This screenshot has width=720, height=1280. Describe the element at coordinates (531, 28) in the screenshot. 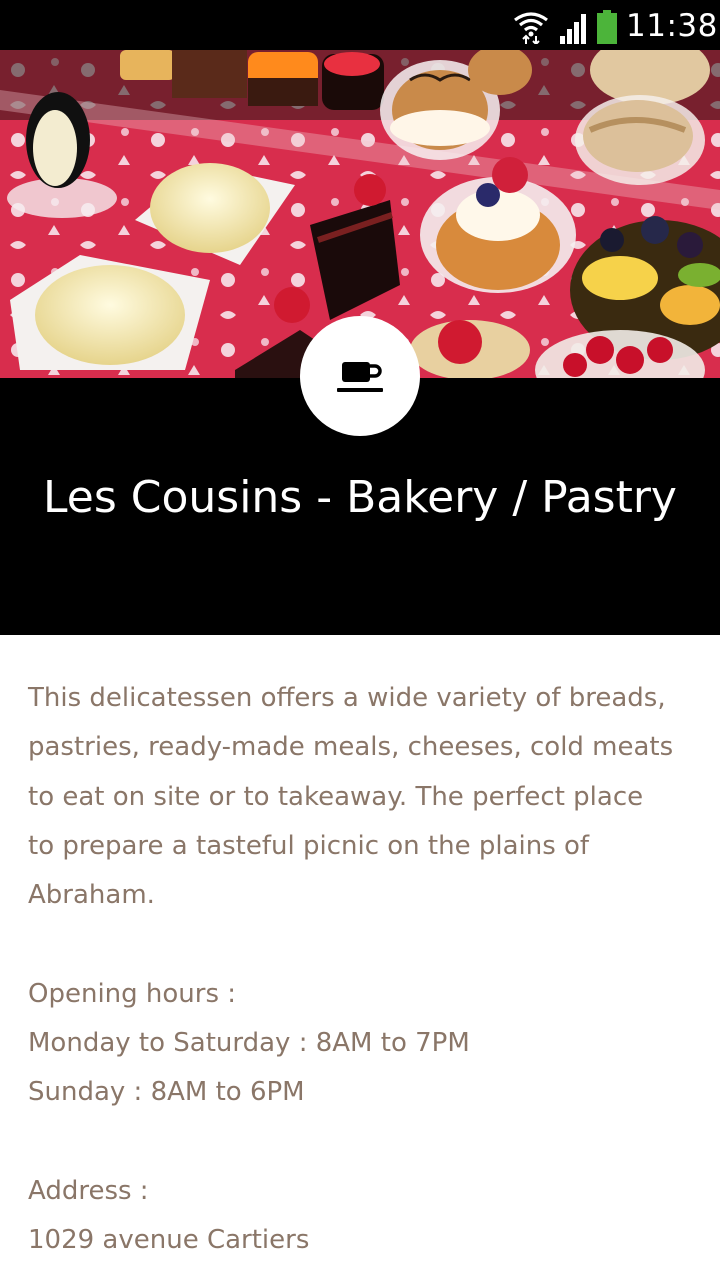

I see `wifi-icon` at that location.